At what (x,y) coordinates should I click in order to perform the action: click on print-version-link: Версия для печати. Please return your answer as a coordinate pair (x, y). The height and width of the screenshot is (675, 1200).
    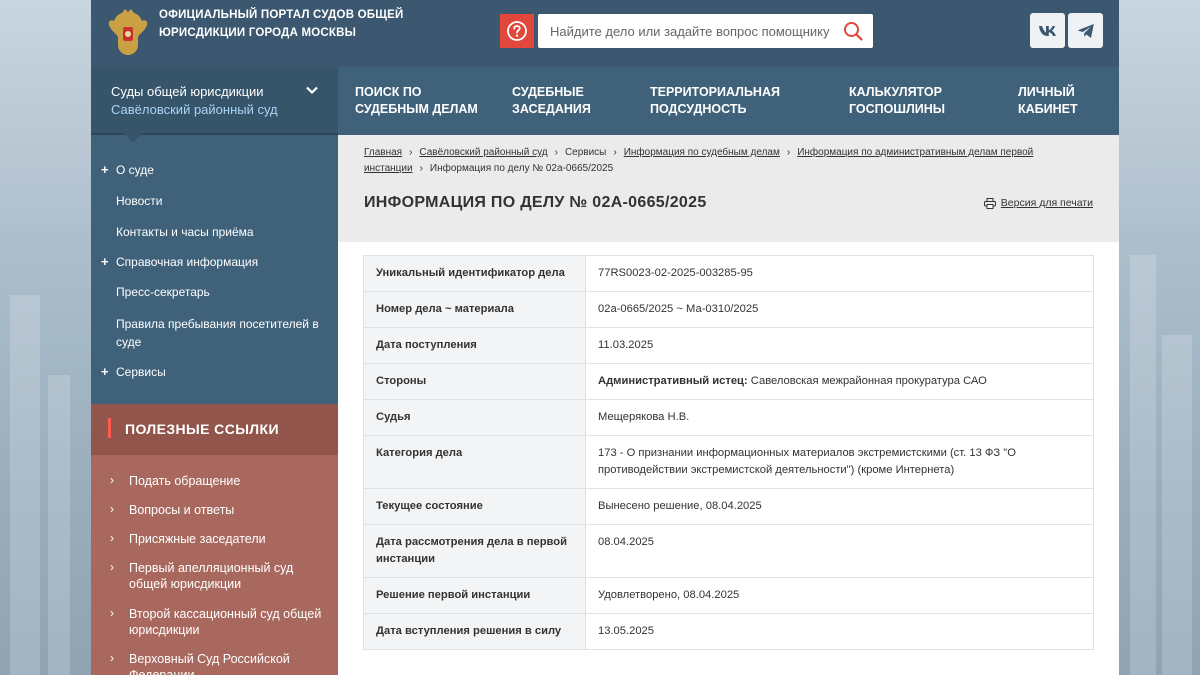
    Looking at the image, I should click on (1038, 203).